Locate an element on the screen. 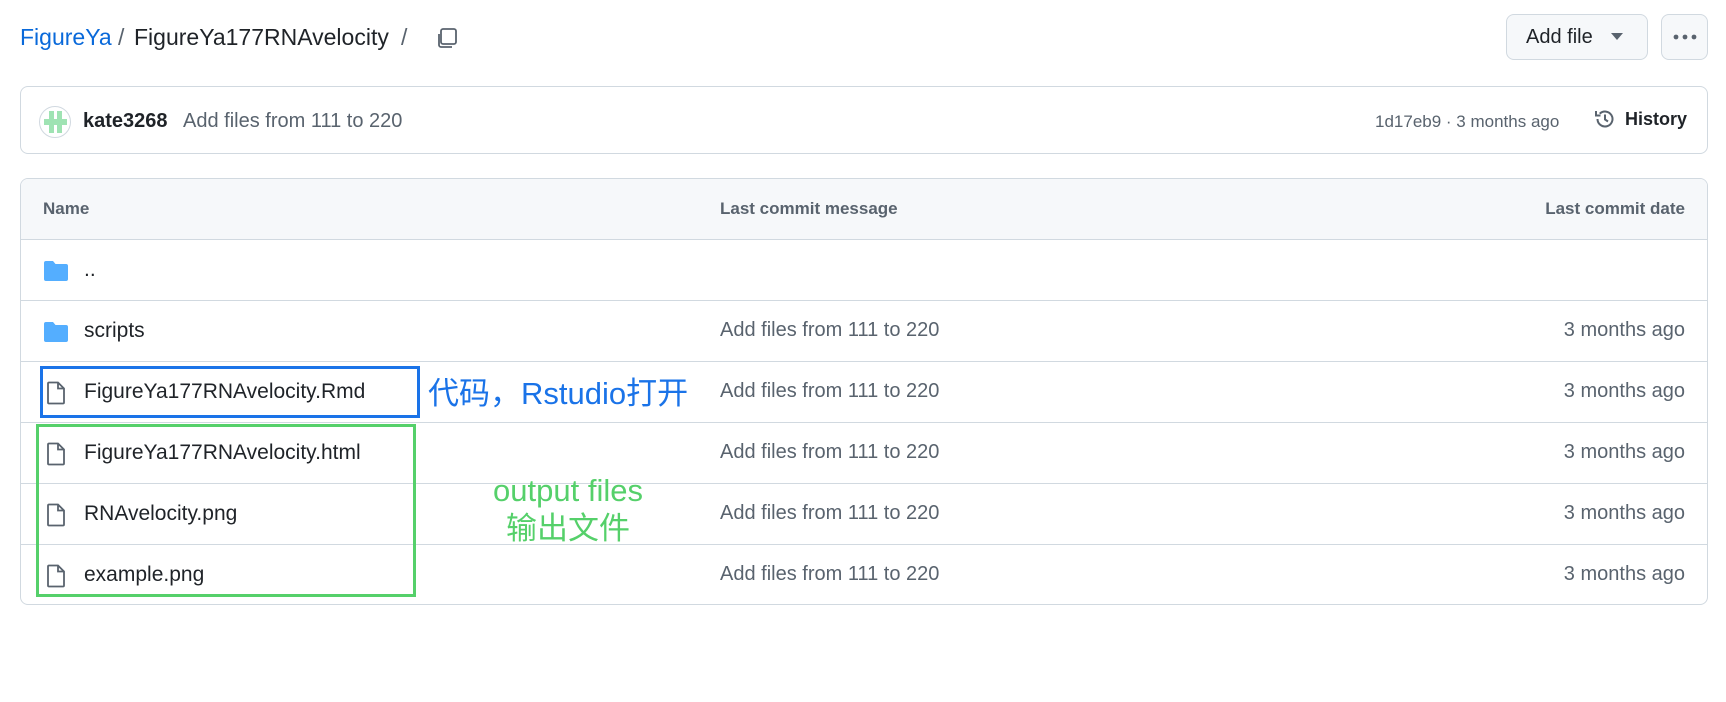 This screenshot has height=702, width=1726. code-file-highlight-box is located at coordinates (230, 392).